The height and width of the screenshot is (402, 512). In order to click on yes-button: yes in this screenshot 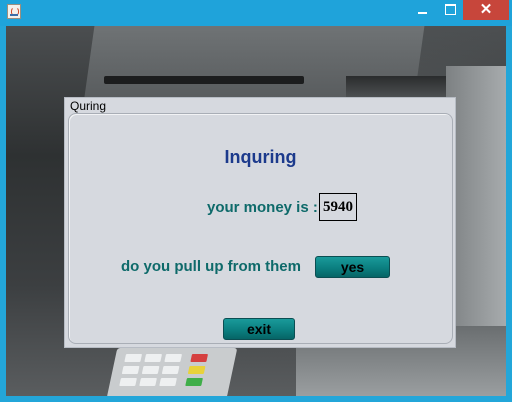, I will do `click(352, 267)`.